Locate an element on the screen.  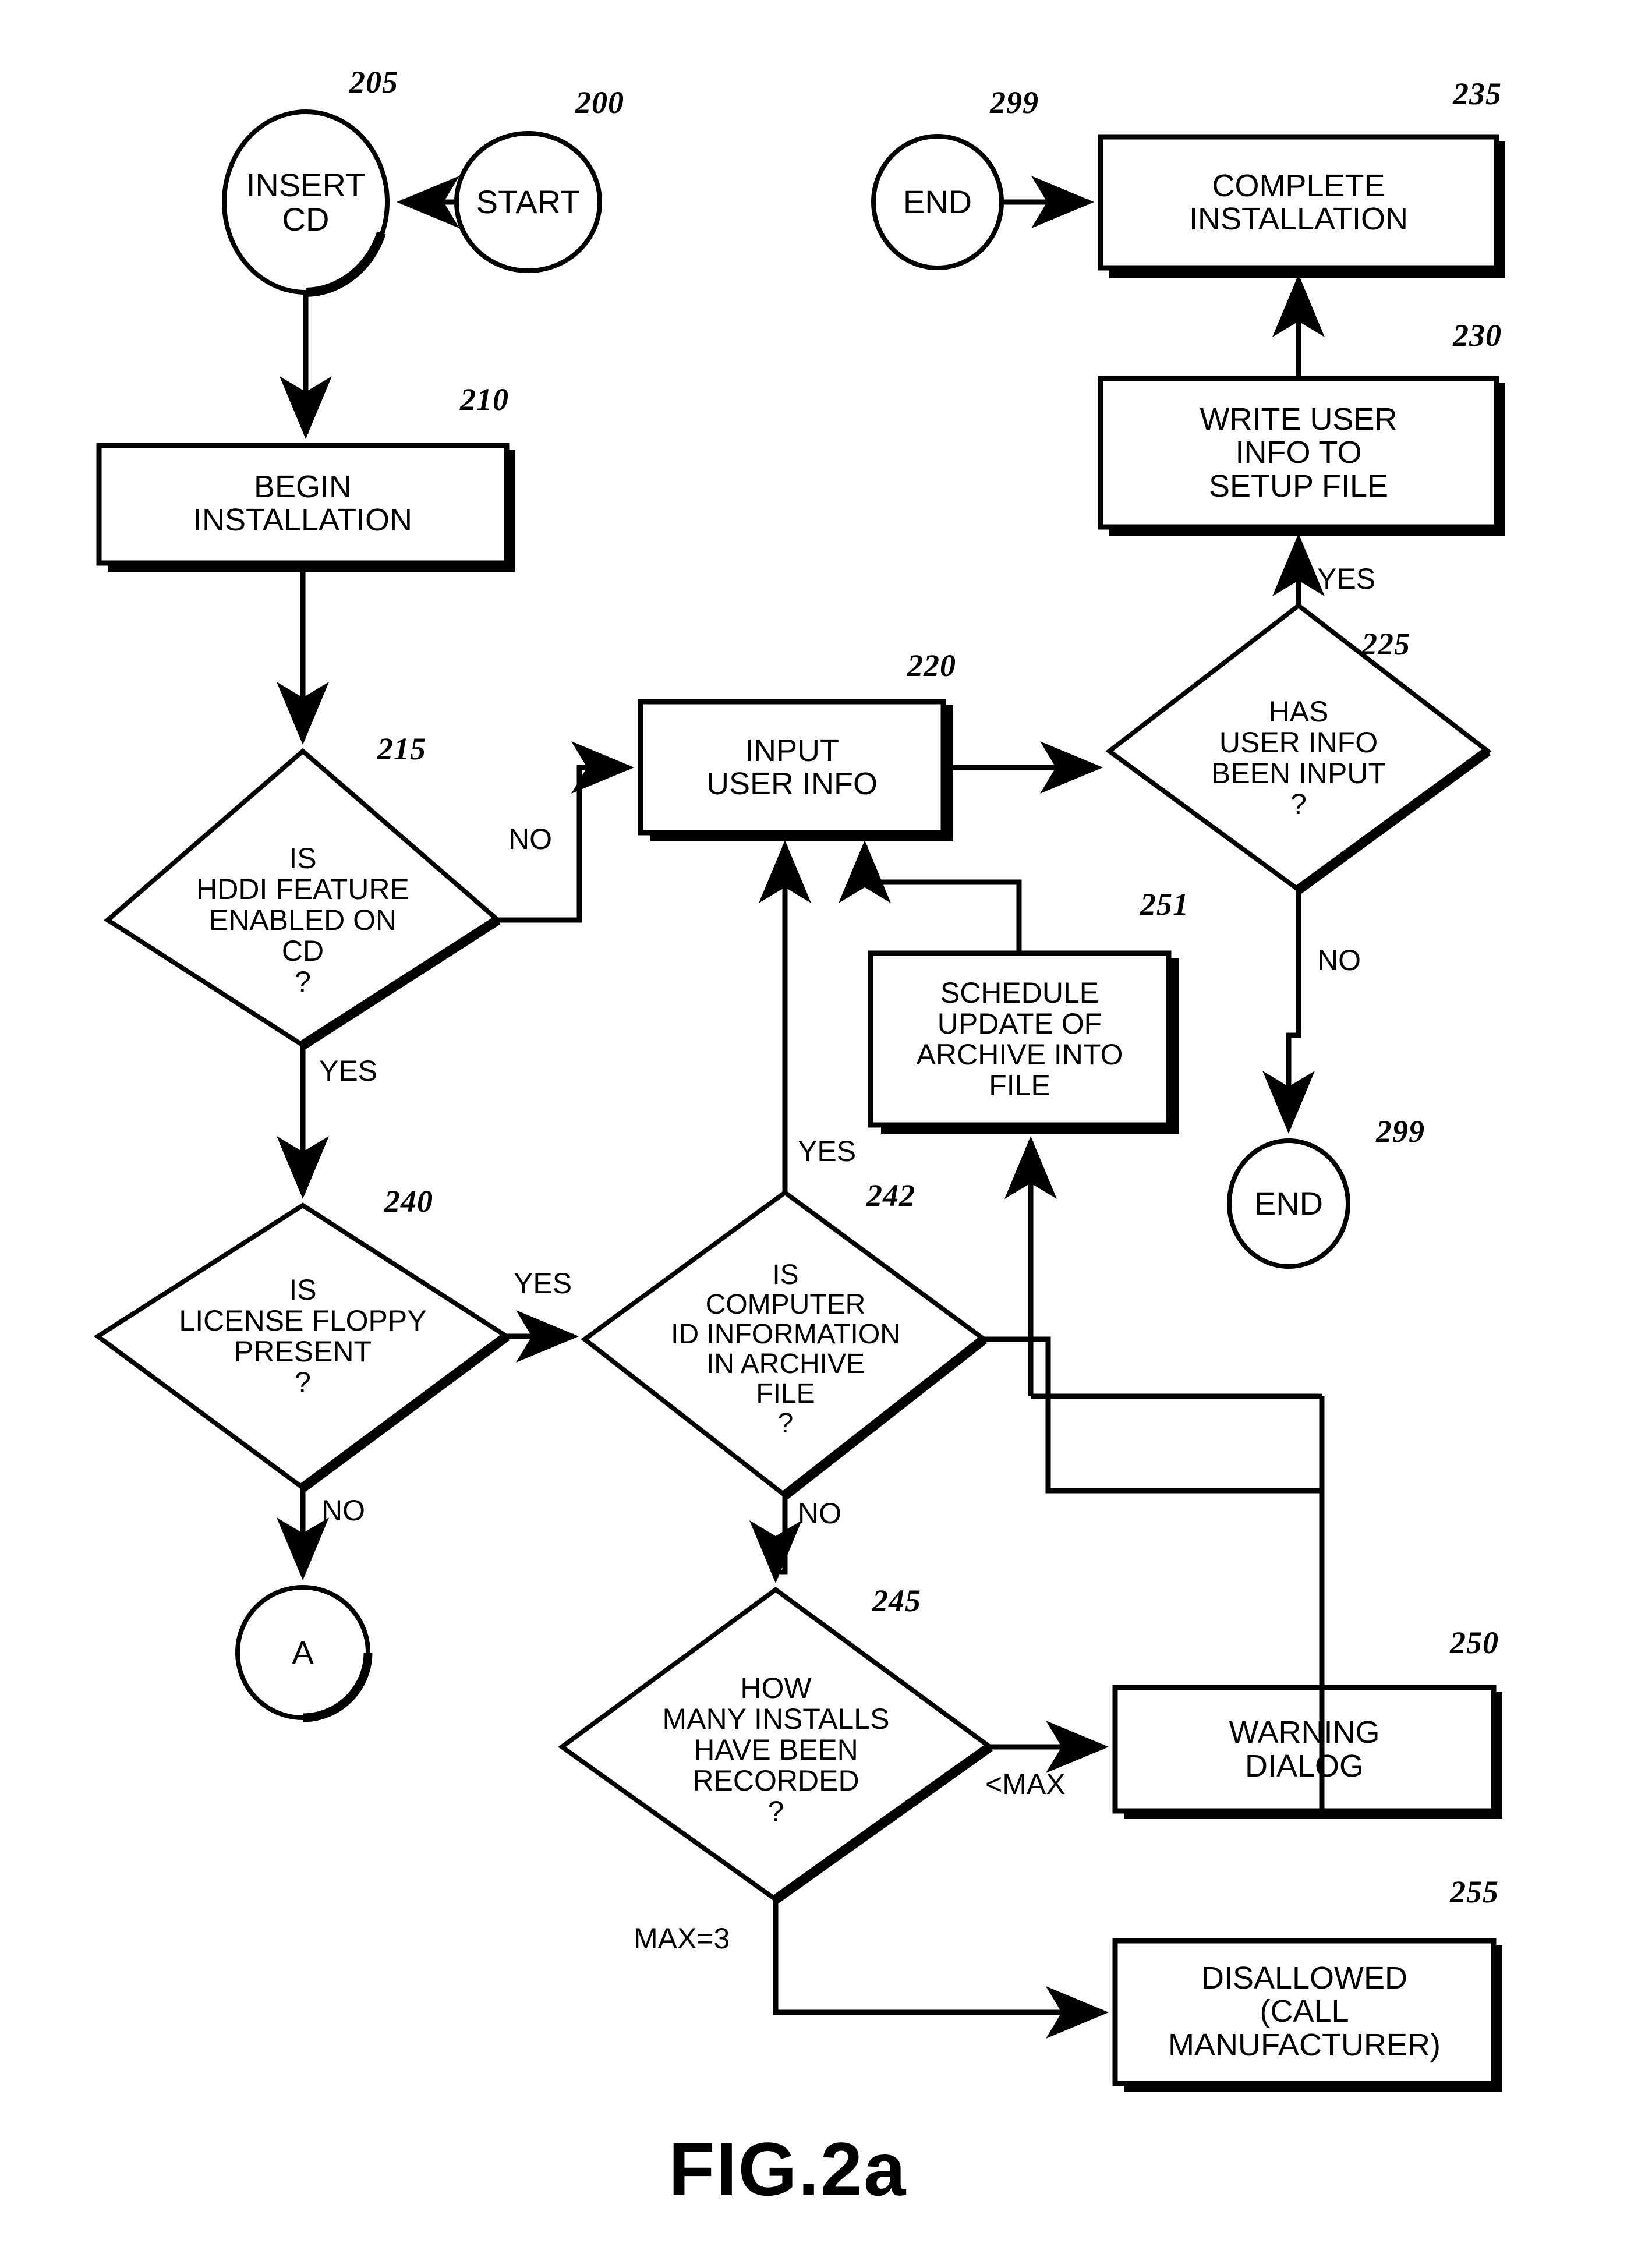
ref-number-250: 250 is located at coordinates (1474, 1642).